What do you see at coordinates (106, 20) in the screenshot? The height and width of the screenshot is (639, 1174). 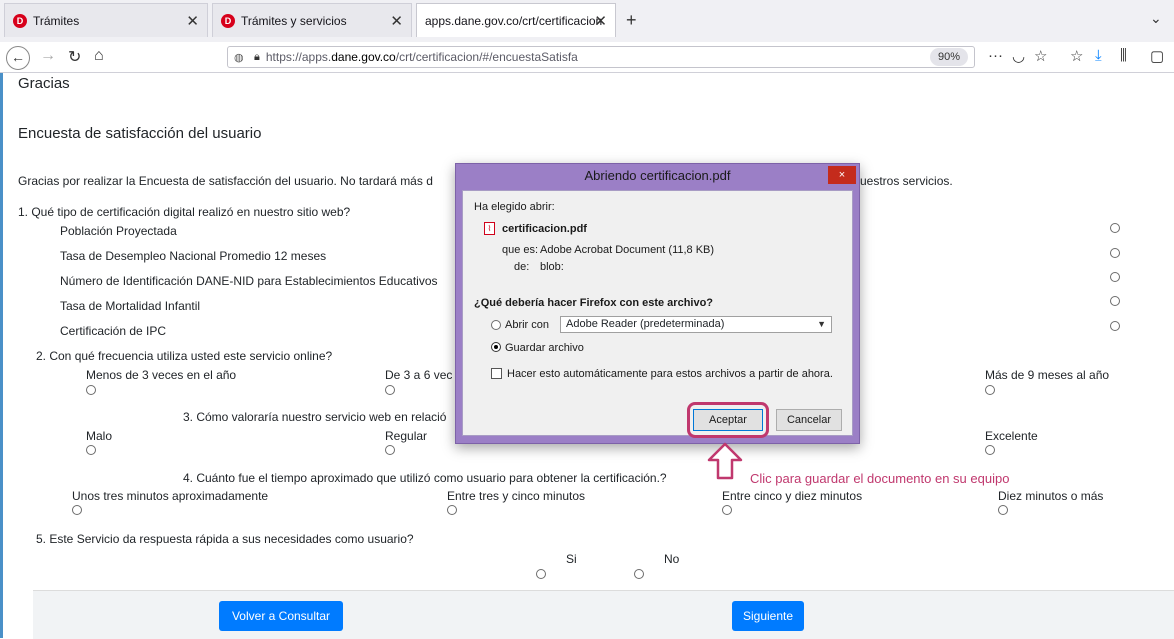 I see `tab-tramites: D Trámites ✕` at bounding box center [106, 20].